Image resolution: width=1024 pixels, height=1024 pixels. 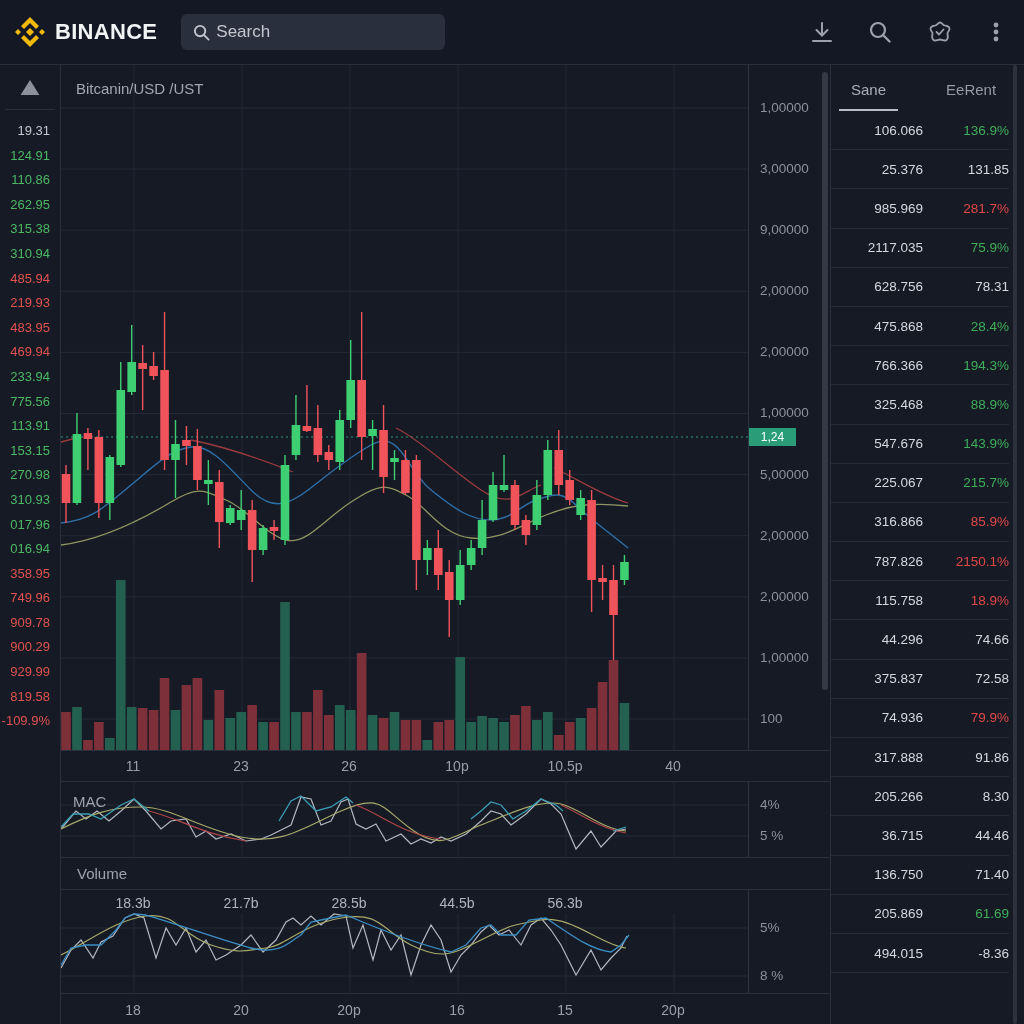 I want to click on change-cell-text: 136.9%, so click(x=985, y=130).